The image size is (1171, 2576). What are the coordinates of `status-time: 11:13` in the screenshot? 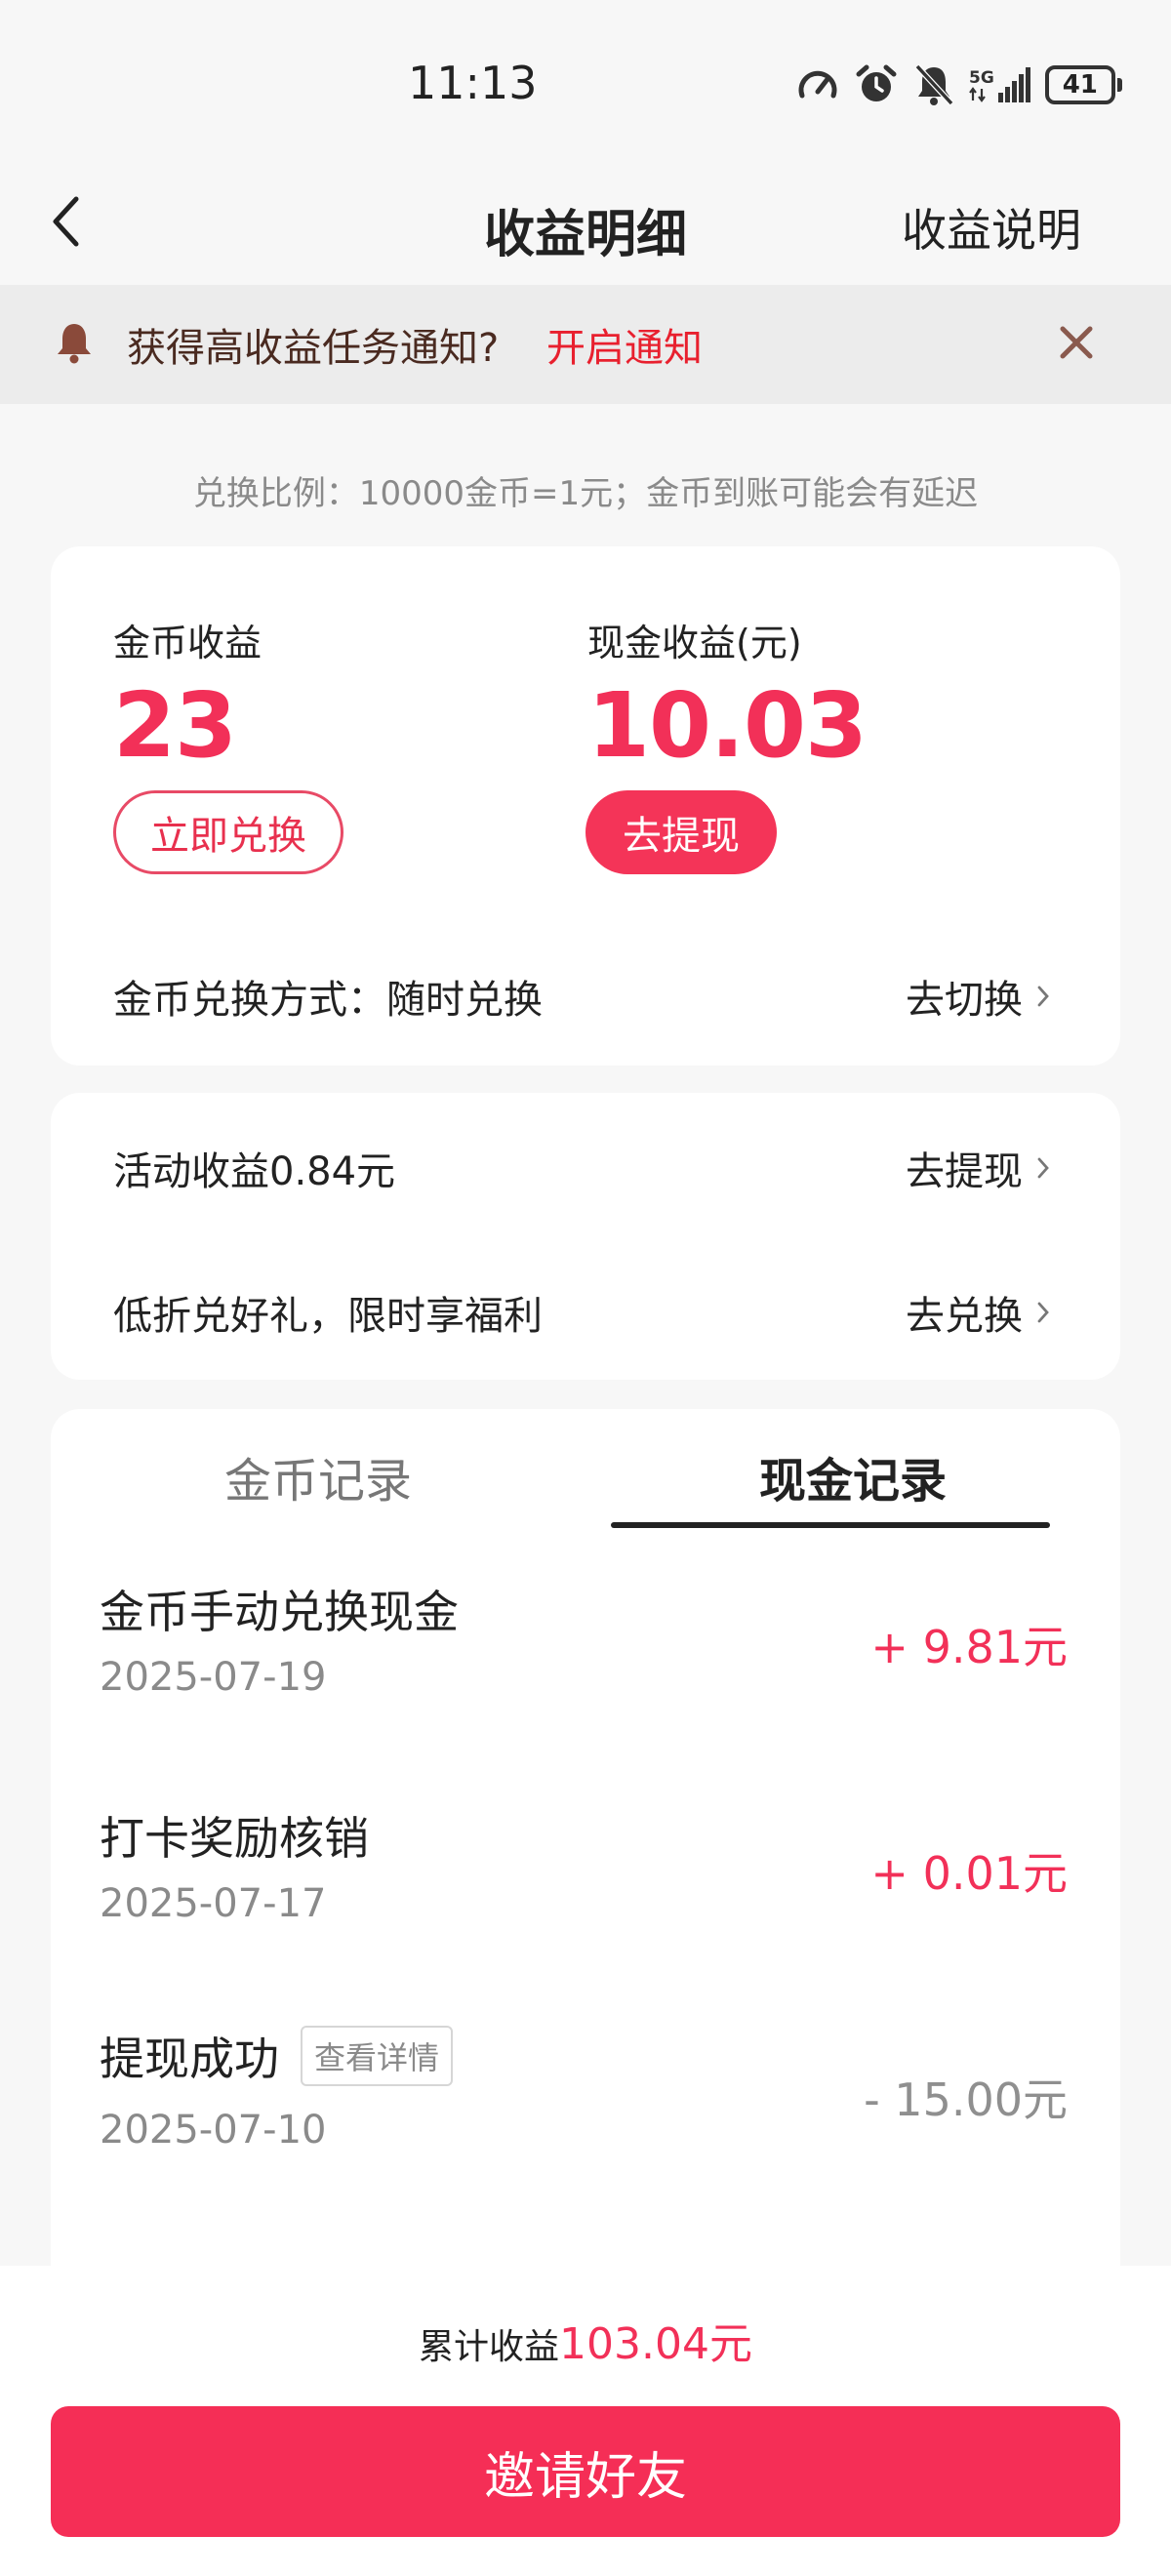 It's located at (473, 83).